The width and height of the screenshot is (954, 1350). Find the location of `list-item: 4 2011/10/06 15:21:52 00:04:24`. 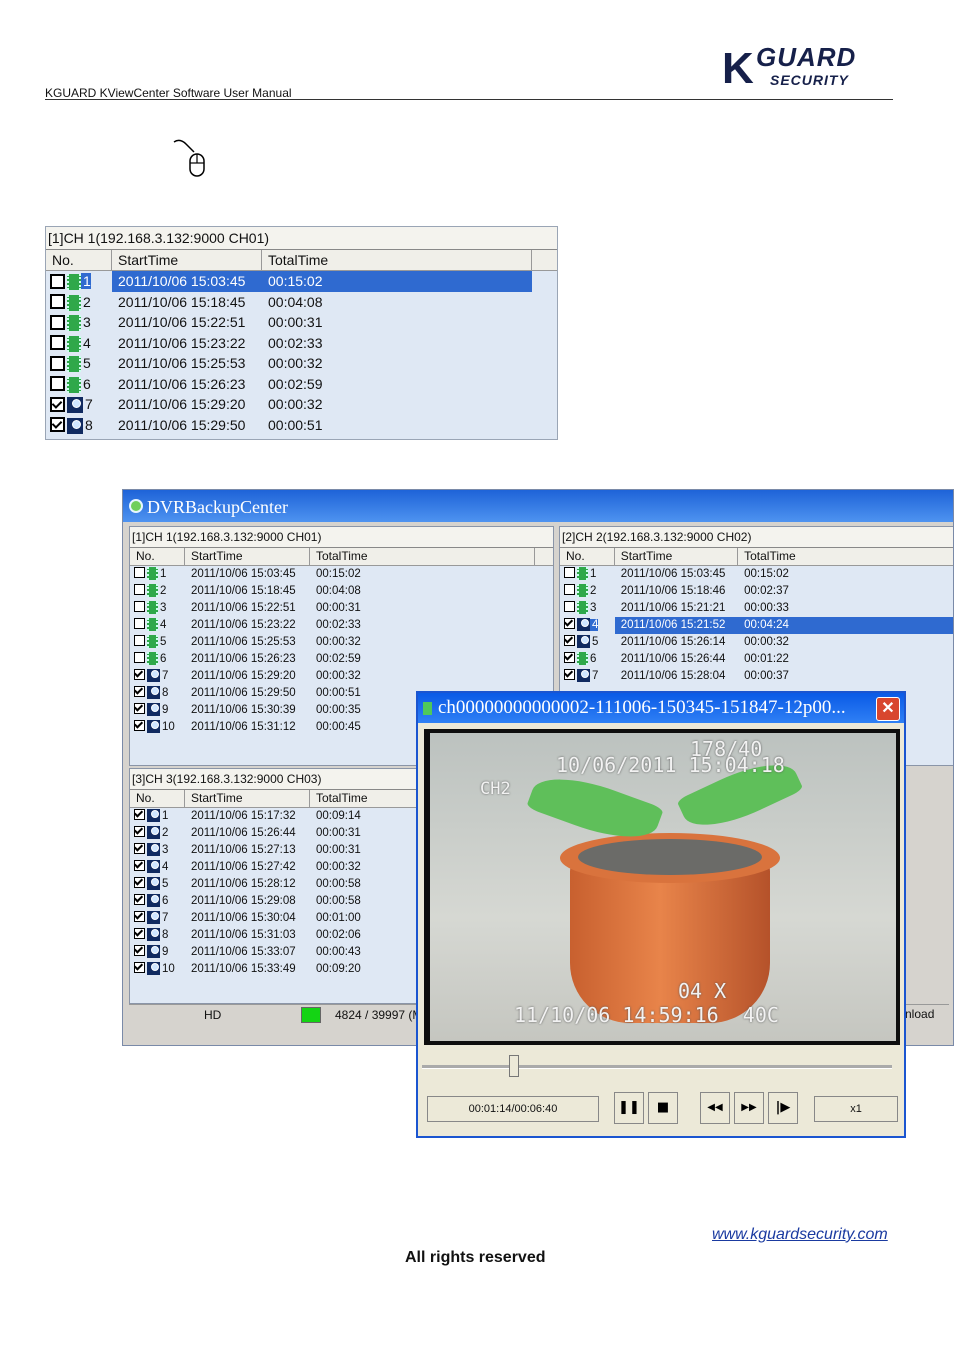

list-item: 4 2011/10/06 15:21:52 00:04:24 is located at coordinates (756, 625).